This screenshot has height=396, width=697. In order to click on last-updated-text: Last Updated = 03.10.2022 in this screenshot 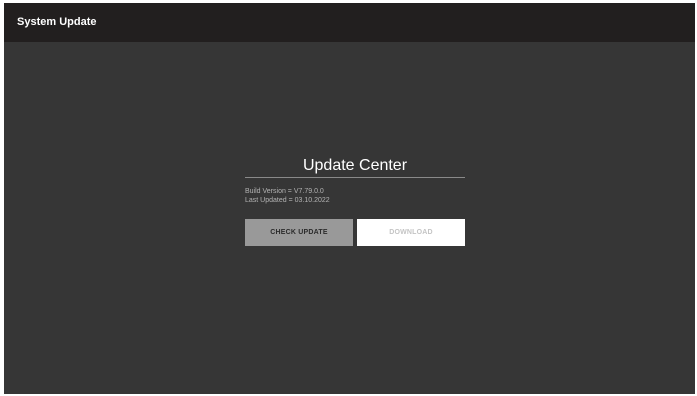, I will do `click(287, 200)`.